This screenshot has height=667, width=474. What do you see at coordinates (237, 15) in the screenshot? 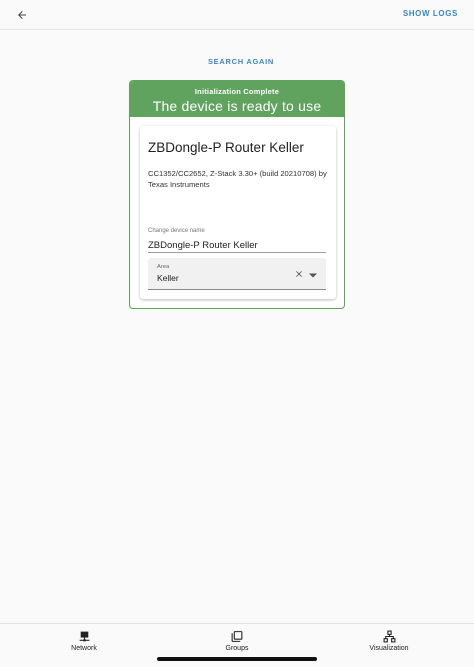
I see `top-app-bar: SHOW LOGS` at bounding box center [237, 15].